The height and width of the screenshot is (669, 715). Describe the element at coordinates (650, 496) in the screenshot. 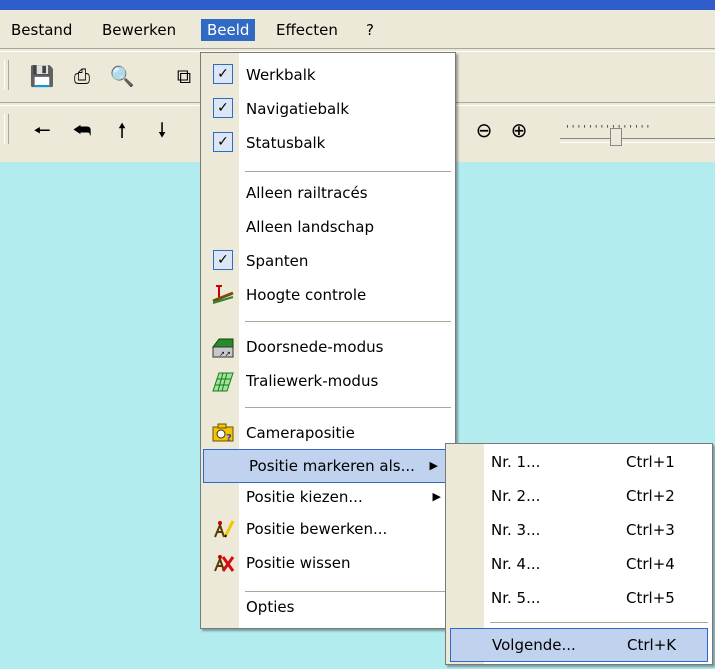

I see `submenu-item-shortcut: Ctrl+2` at that location.